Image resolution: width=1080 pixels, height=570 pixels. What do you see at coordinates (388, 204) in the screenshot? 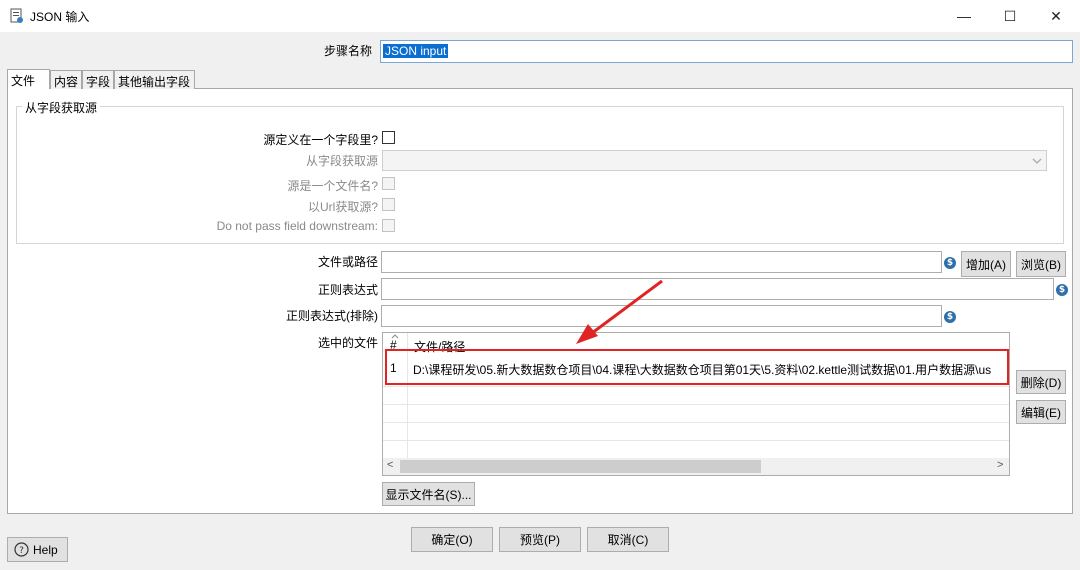
I see `read-source-as-url-checkbox` at bounding box center [388, 204].